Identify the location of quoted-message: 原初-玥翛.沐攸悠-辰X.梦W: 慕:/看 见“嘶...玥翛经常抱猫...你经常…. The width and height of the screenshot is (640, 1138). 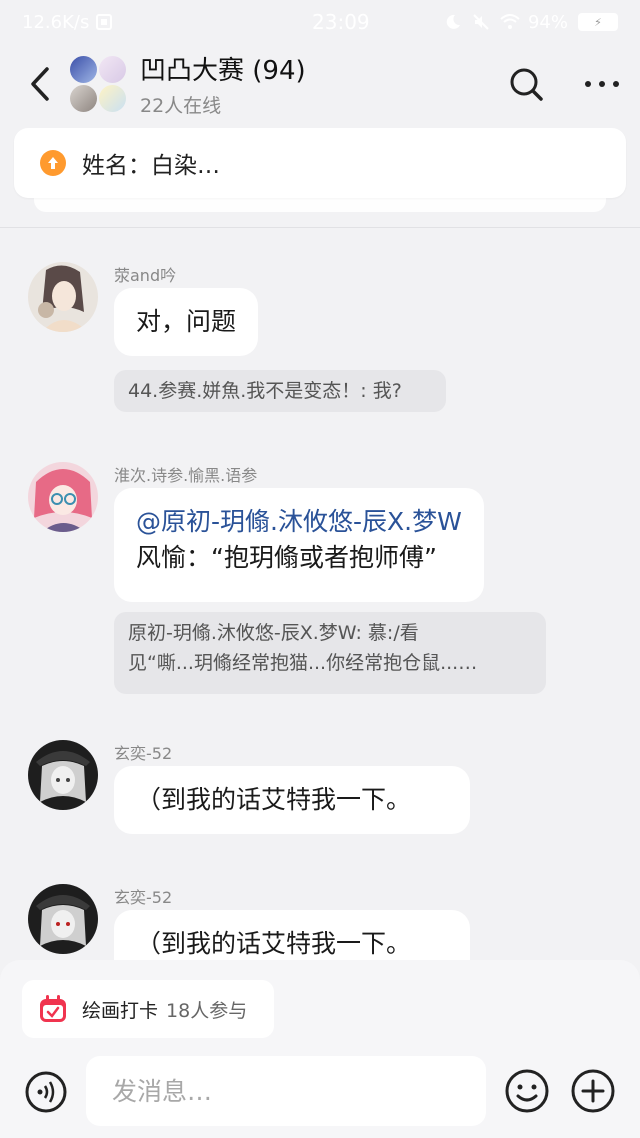
(330, 653).